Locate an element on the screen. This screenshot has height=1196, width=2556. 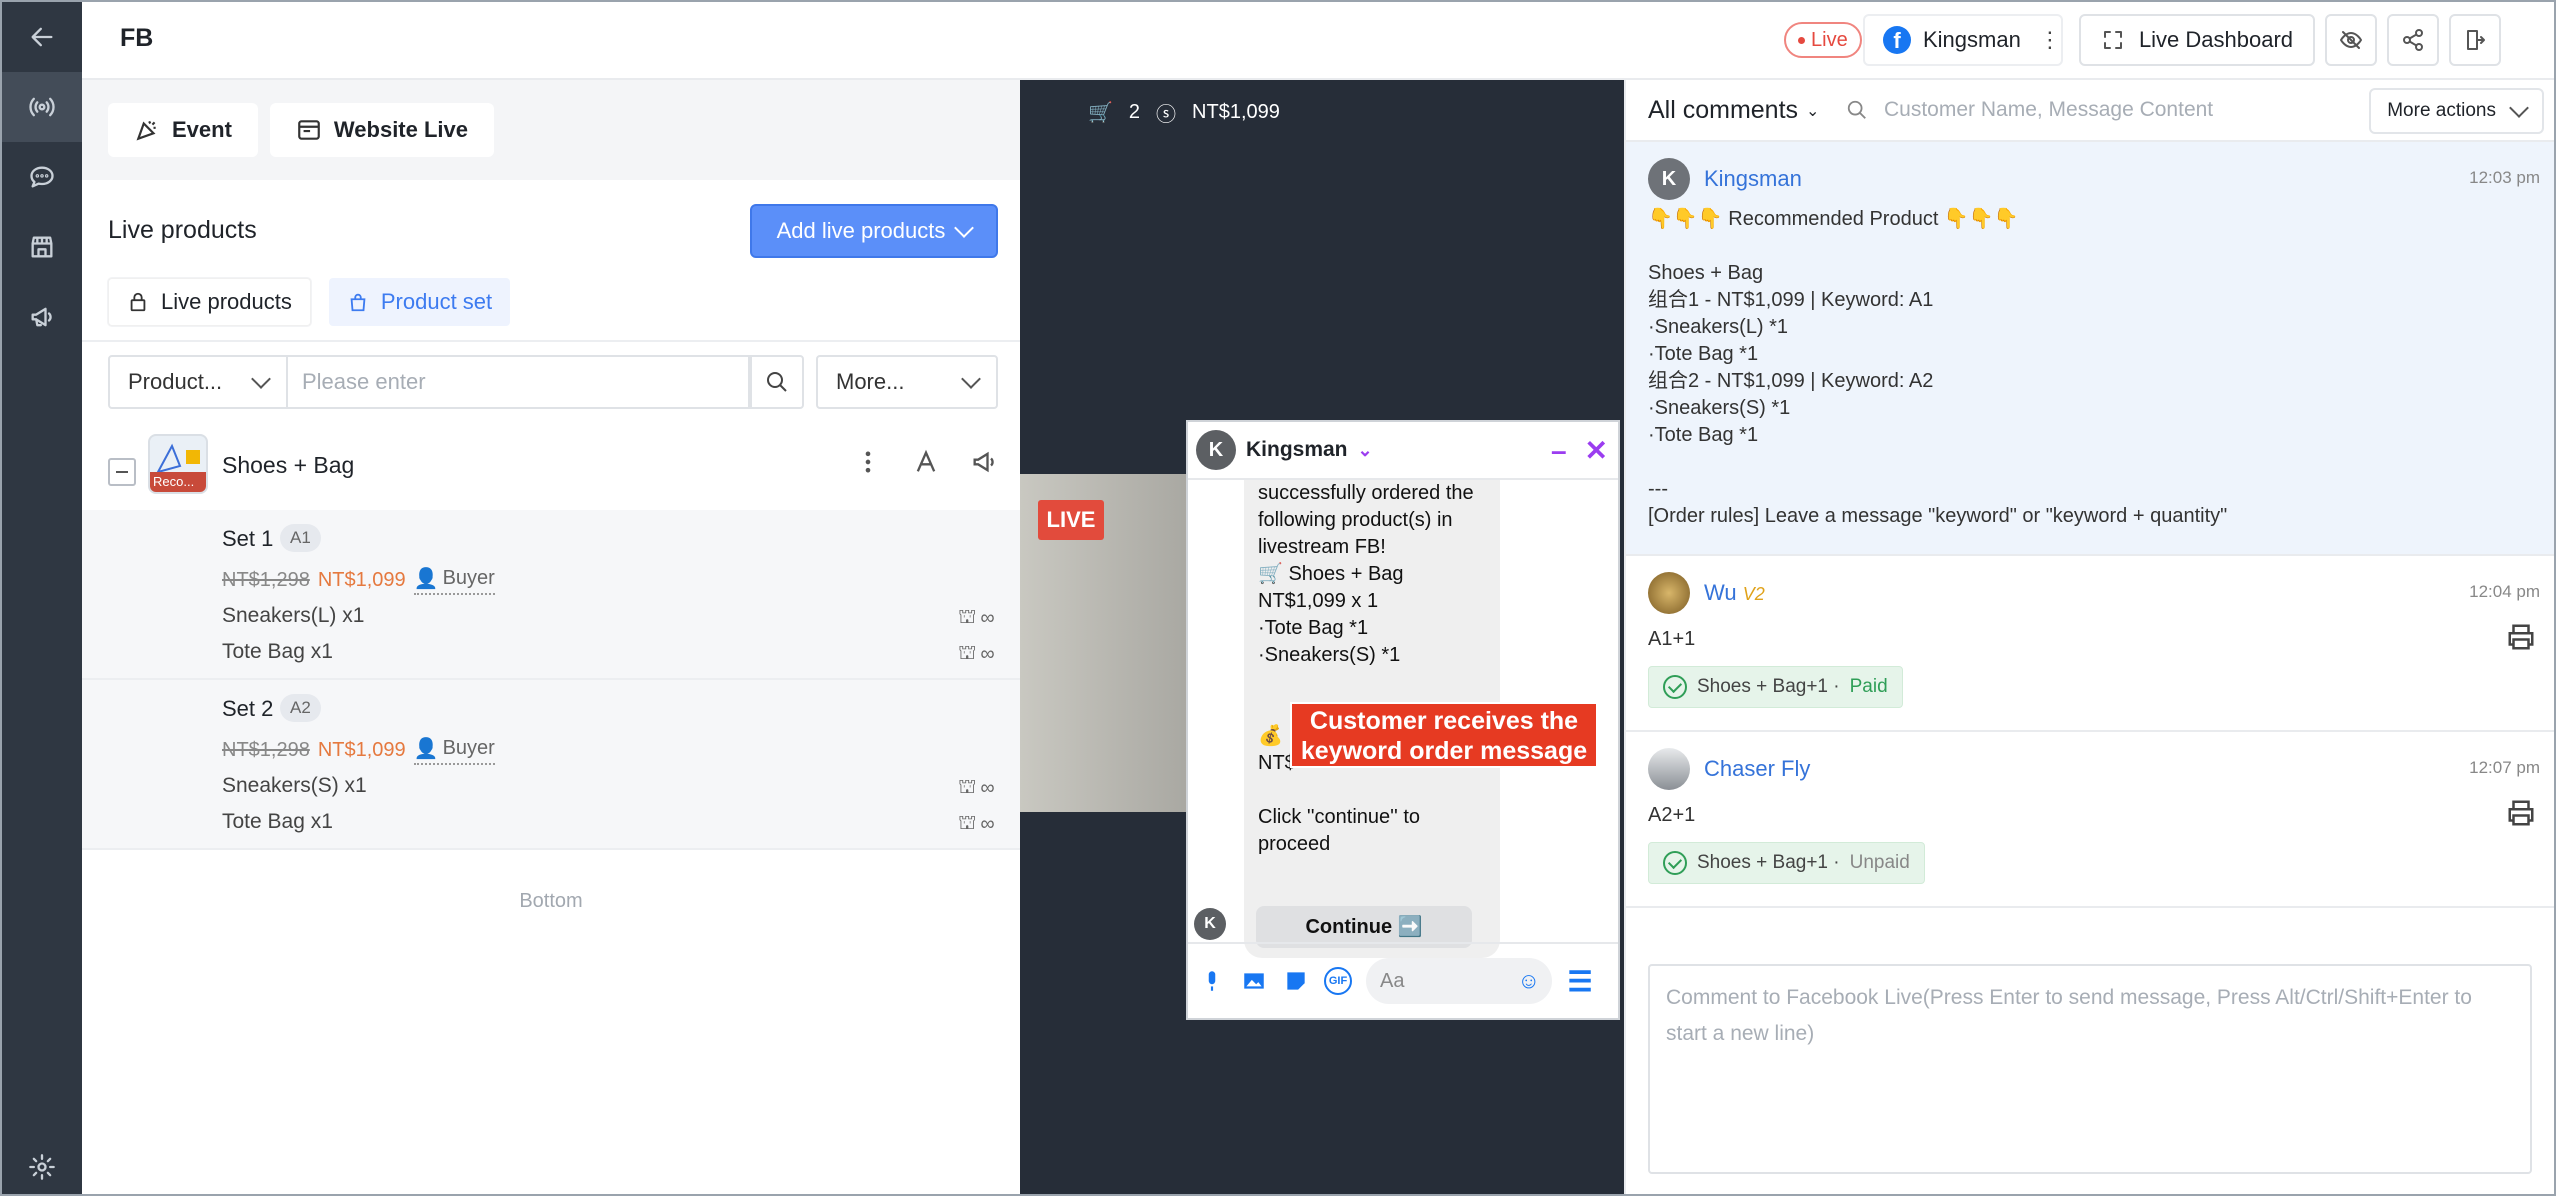
subtab-product-set: Product set is located at coordinates (419, 302).